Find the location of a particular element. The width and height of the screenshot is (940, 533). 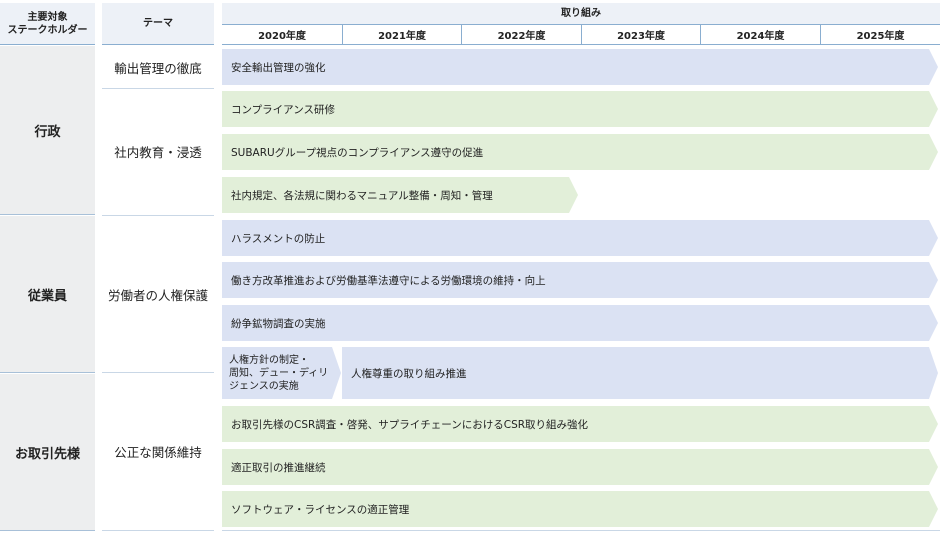

initiative-label: 人権方針の制定・ 周知、デュー・ディリ ジェンスの実施 is located at coordinates (279, 373).